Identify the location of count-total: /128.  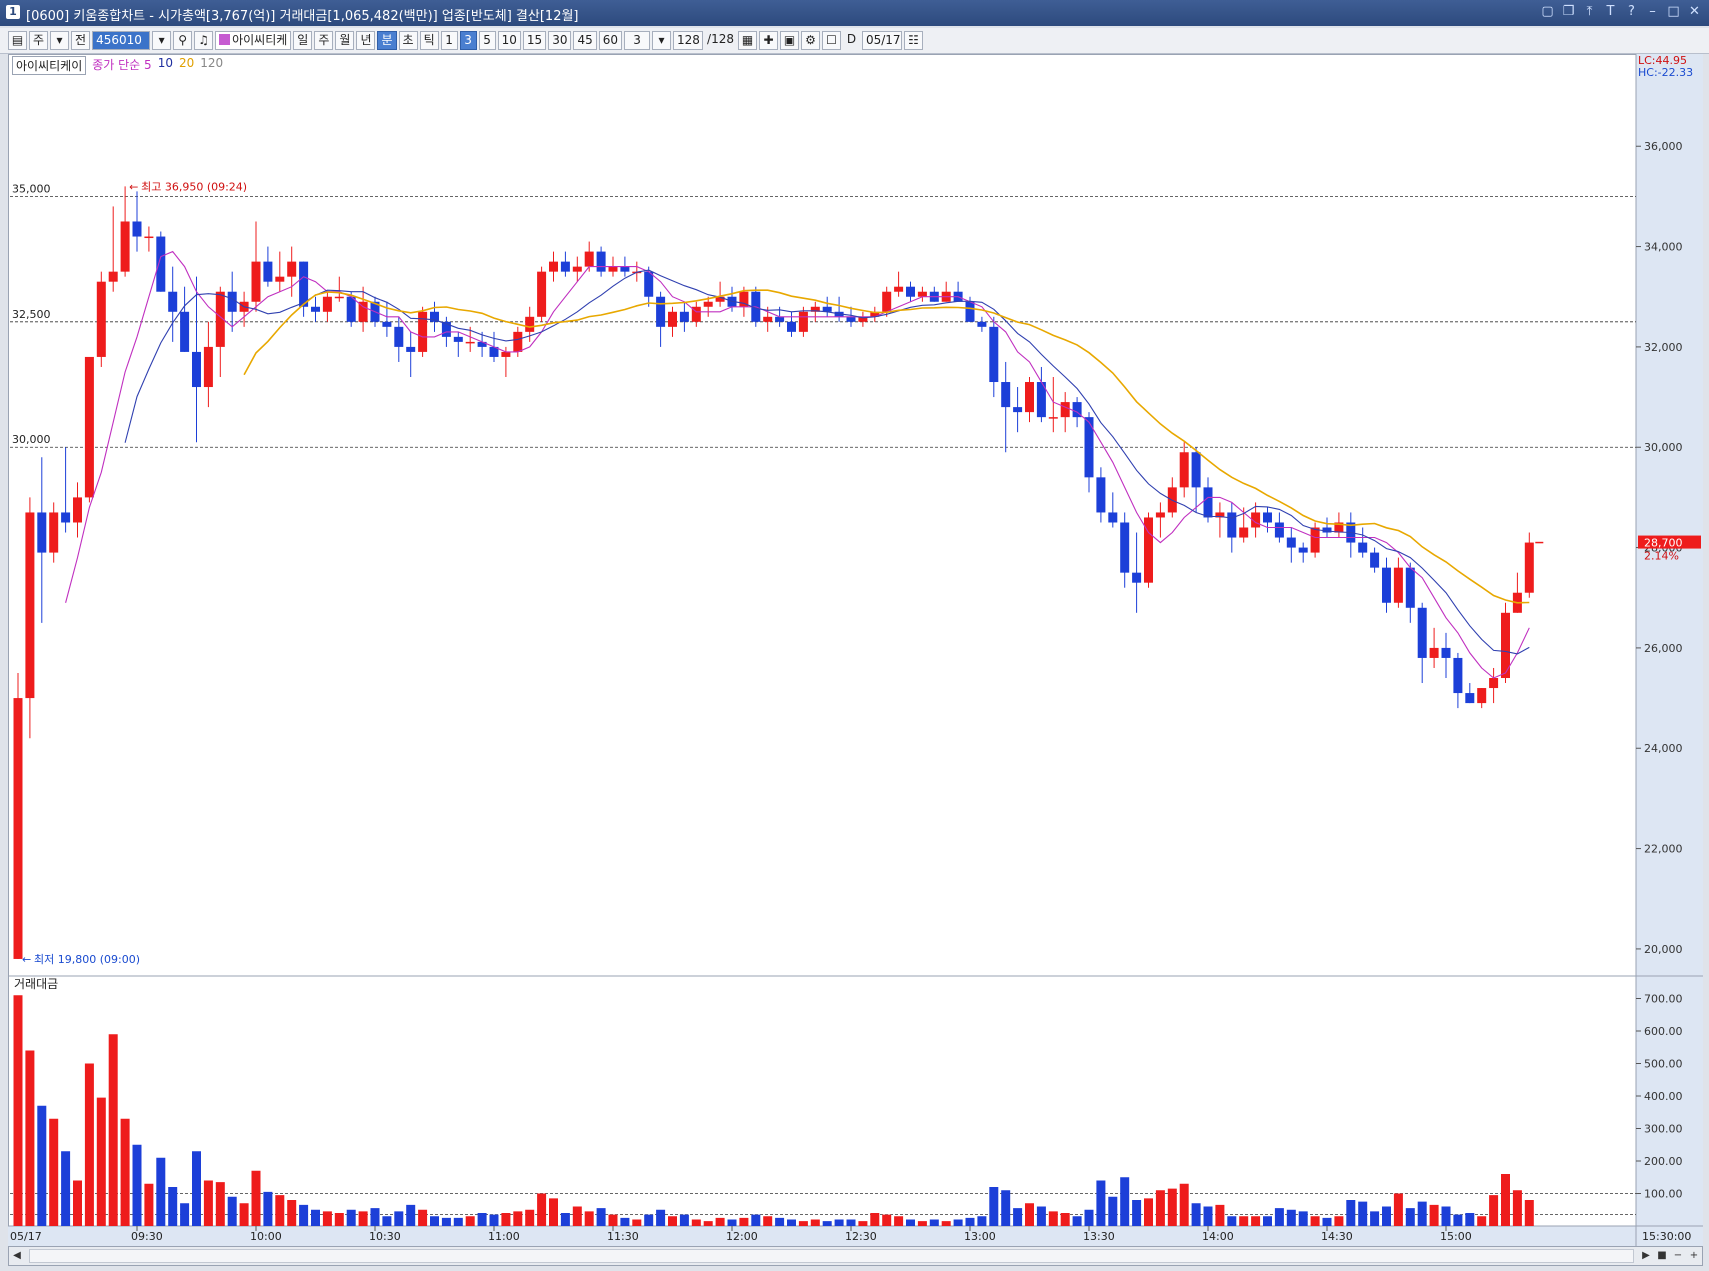
(720, 39).